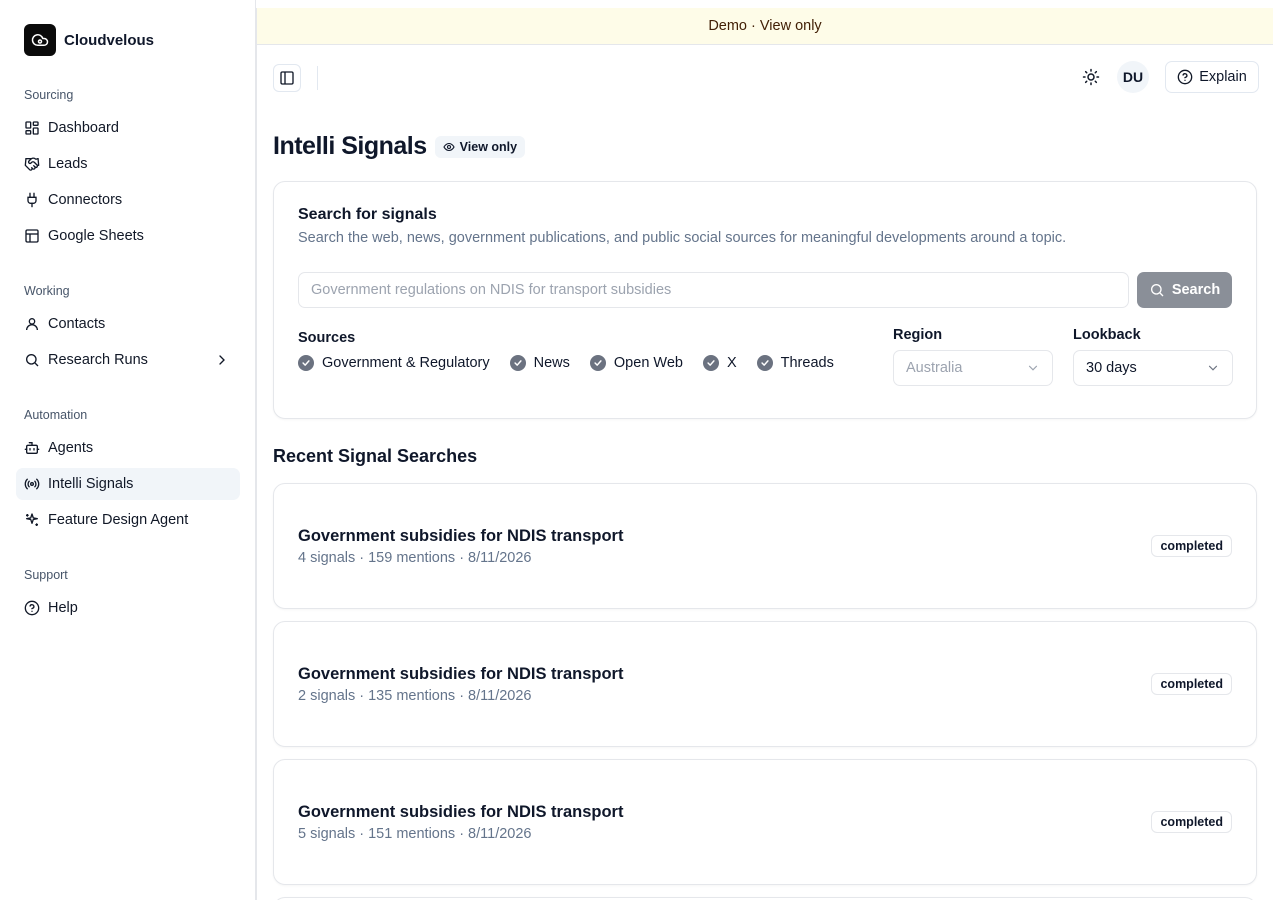 This screenshot has height=900, width=1280. What do you see at coordinates (49, 95) in the screenshot?
I see `section-label-sourcing: Sourcing` at bounding box center [49, 95].